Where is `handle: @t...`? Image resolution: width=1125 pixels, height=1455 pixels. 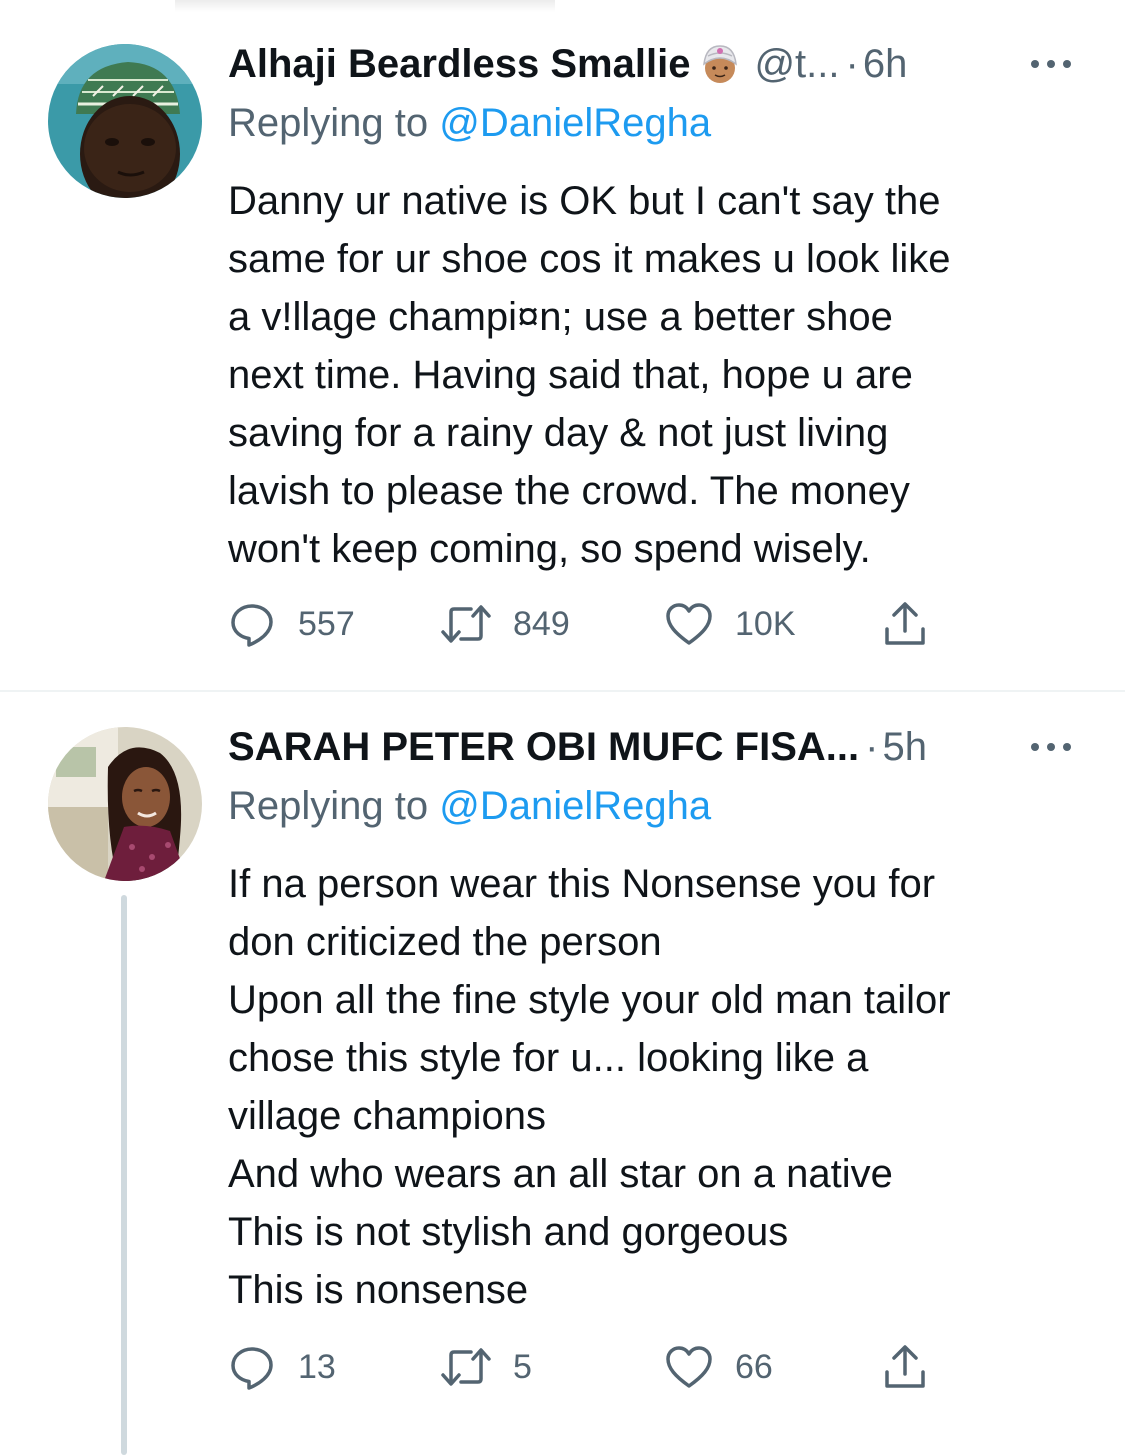 handle: @t... is located at coordinates (796, 64).